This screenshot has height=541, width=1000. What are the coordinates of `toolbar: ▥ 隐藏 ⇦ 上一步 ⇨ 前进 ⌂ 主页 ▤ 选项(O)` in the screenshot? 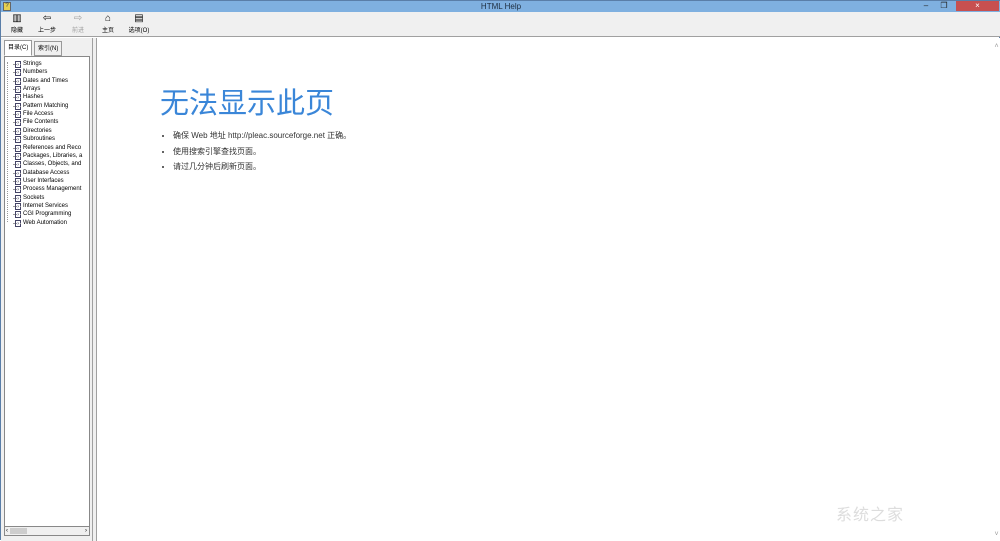 It's located at (500, 24).